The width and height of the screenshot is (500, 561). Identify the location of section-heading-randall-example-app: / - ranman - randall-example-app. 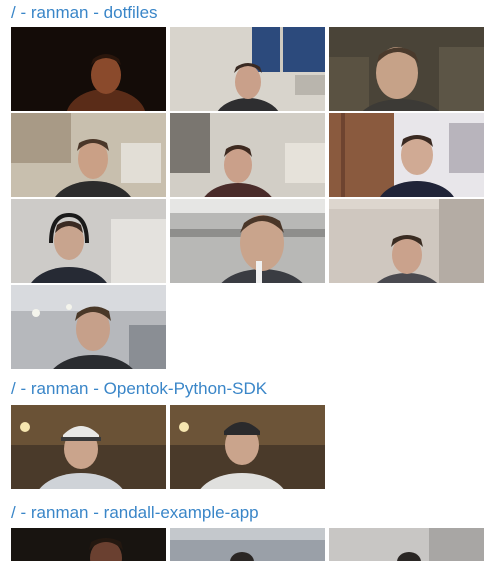
(135, 513).